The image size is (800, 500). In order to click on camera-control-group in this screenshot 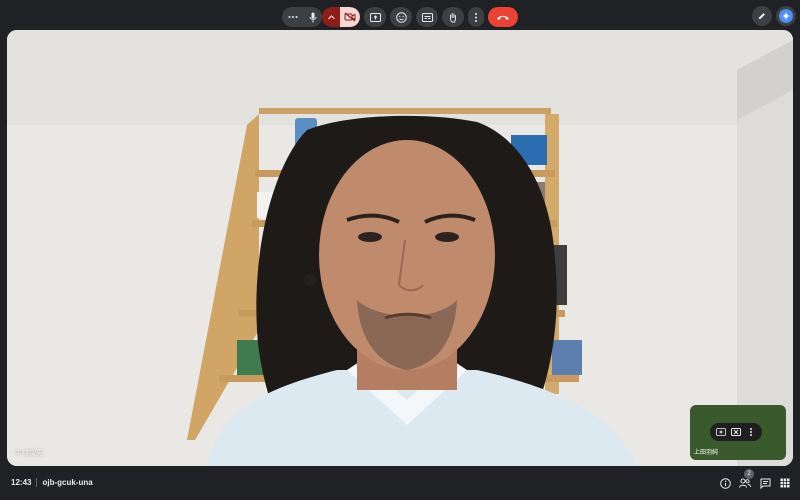, I will do `click(341, 17)`.